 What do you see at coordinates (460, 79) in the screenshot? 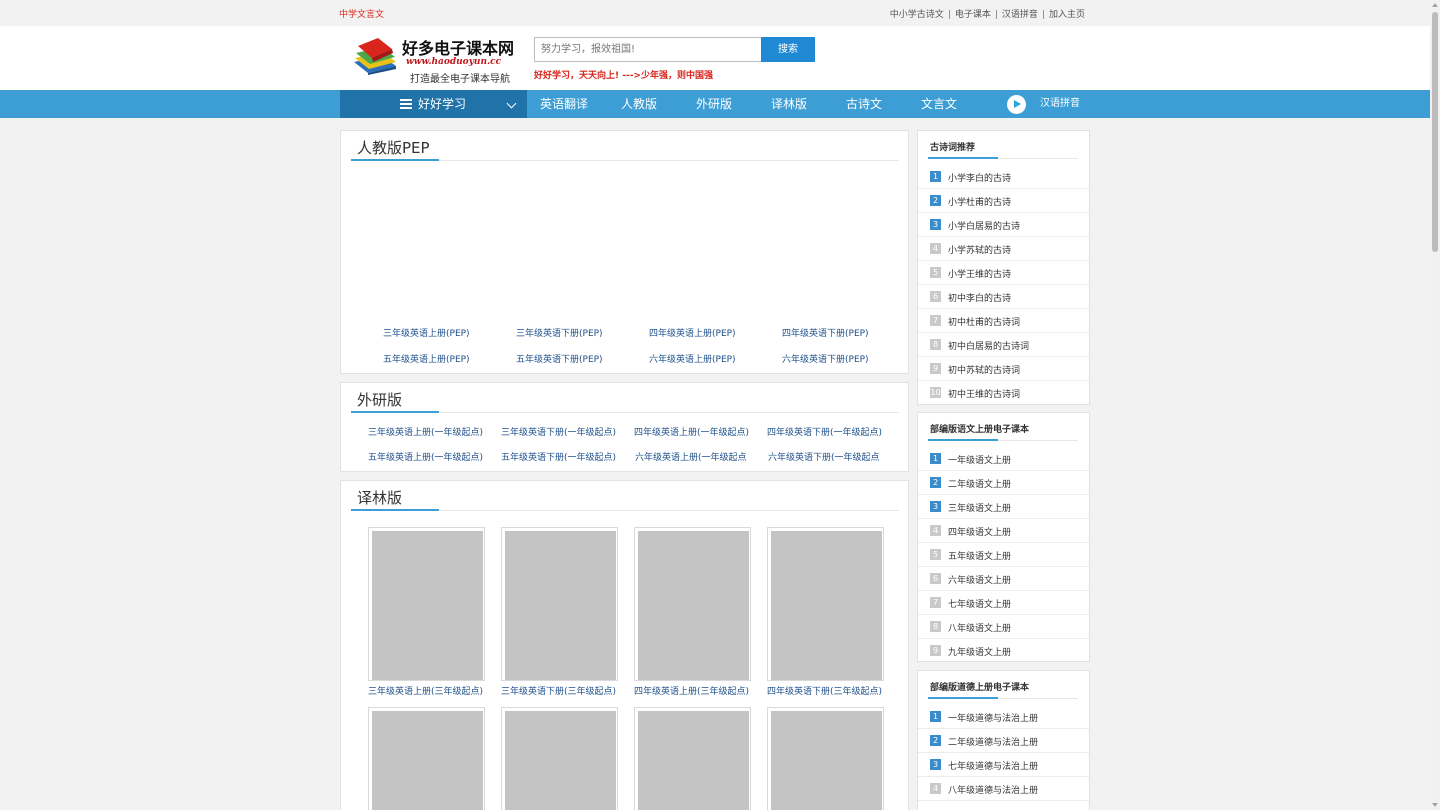
I see `logo-slogan: 打造最全电子课本导航` at bounding box center [460, 79].